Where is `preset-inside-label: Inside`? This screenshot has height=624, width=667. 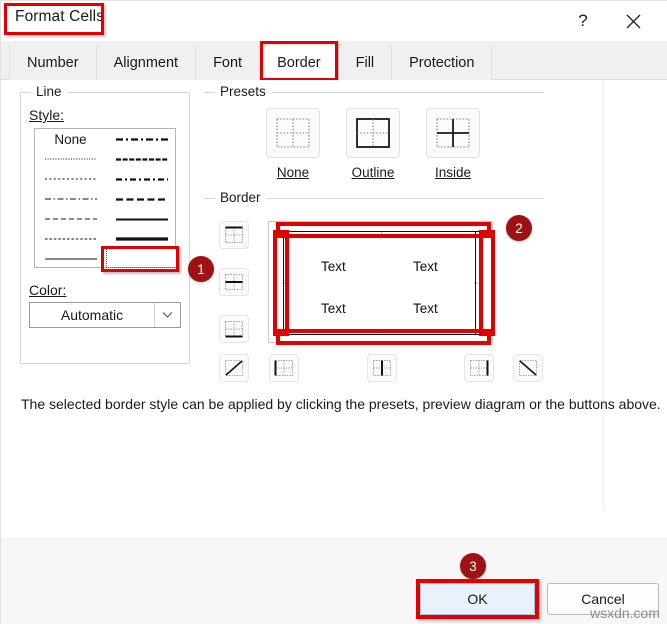 preset-inside-label: Inside is located at coordinates (453, 172).